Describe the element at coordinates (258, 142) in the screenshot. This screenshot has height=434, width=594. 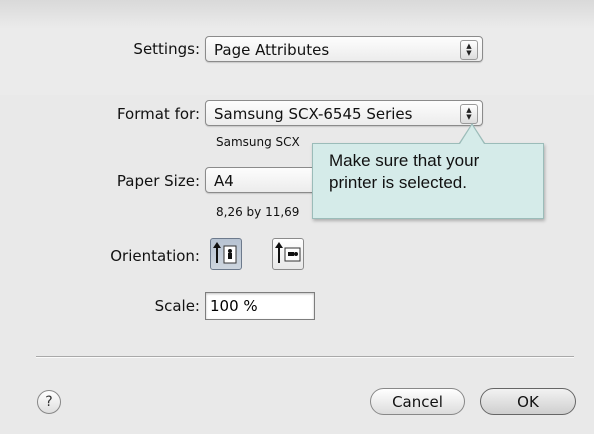
I see `format-for-subtext: Samsung SCX` at that location.